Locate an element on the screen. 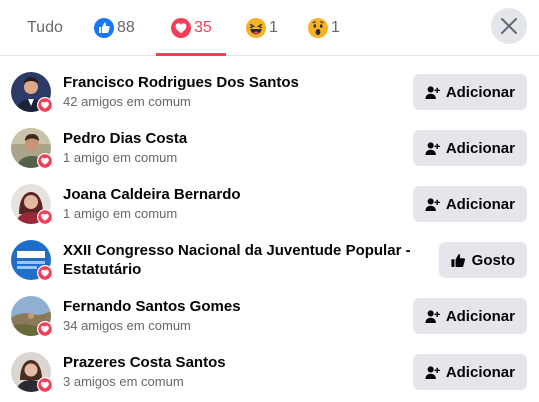 This screenshot has width=539, height=402. tab-love: 35 is located at coordinates (191, 28).